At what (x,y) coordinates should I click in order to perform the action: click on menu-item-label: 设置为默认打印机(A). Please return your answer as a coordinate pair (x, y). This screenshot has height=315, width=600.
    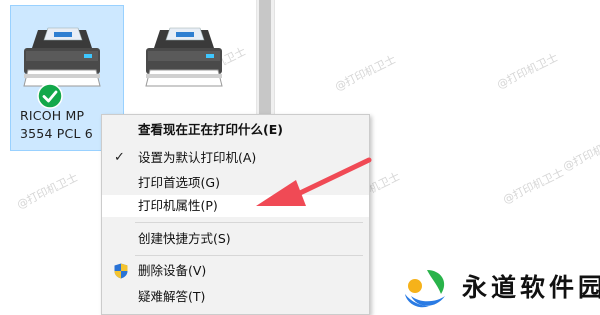
    Looking at the image, I should click on (197, 157).